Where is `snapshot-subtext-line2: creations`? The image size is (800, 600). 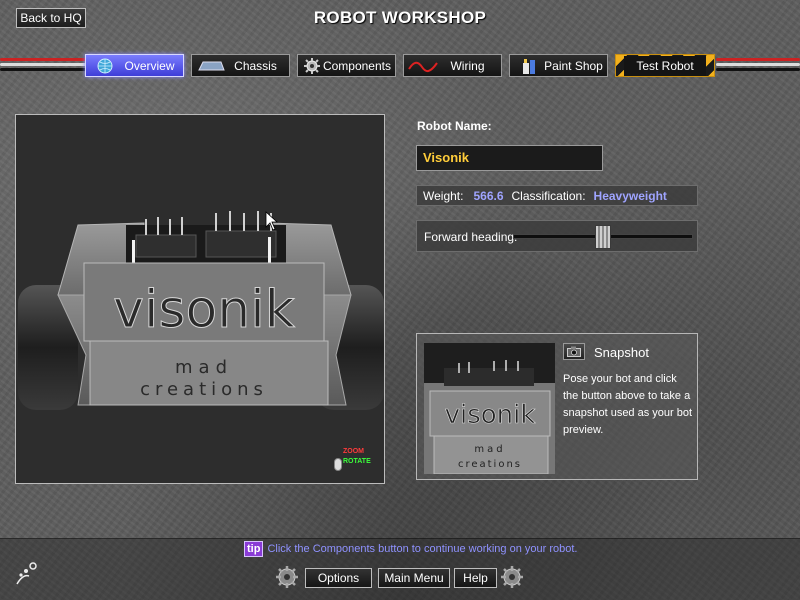 snapshot-subtext-line2: creations is located at coordinates (490, 464).